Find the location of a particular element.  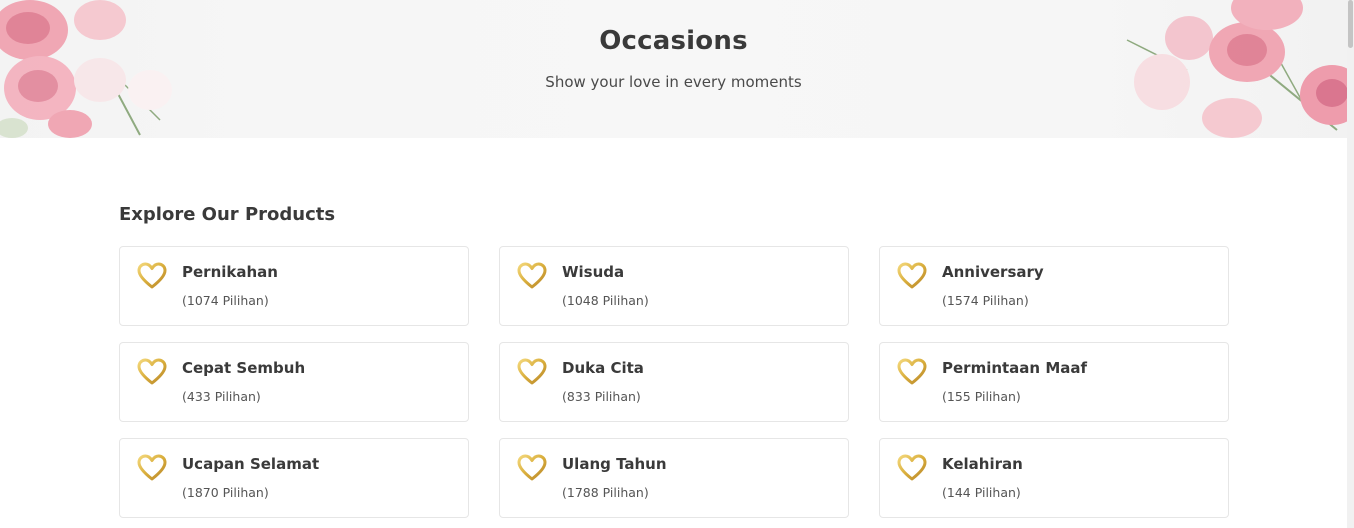

page-subtitle: Show your love in every moments is located at coordinates (673, 82).